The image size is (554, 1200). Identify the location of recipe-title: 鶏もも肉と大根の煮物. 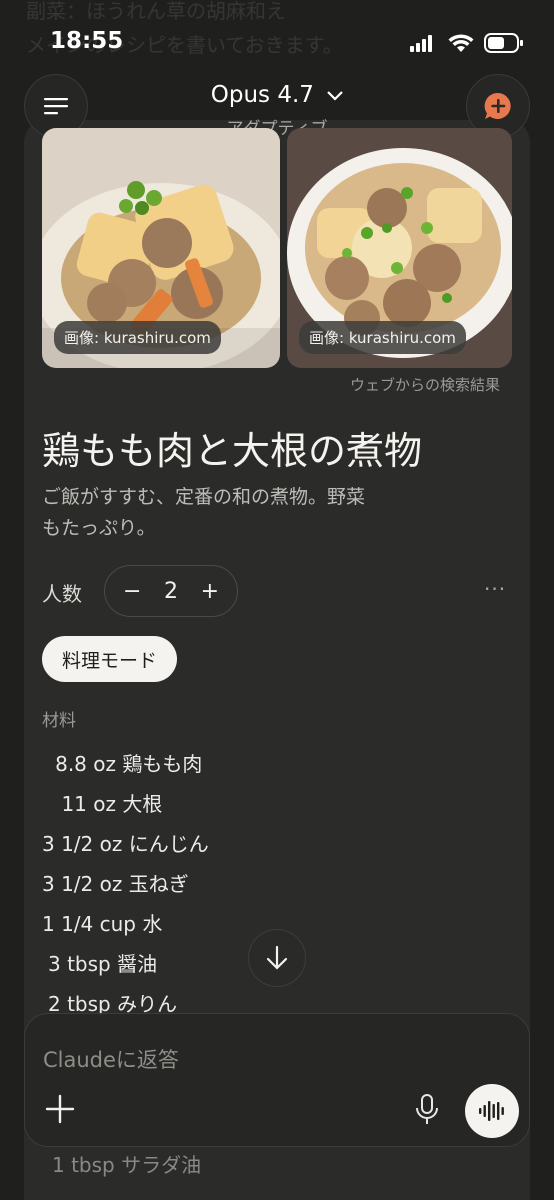
(232, 451).